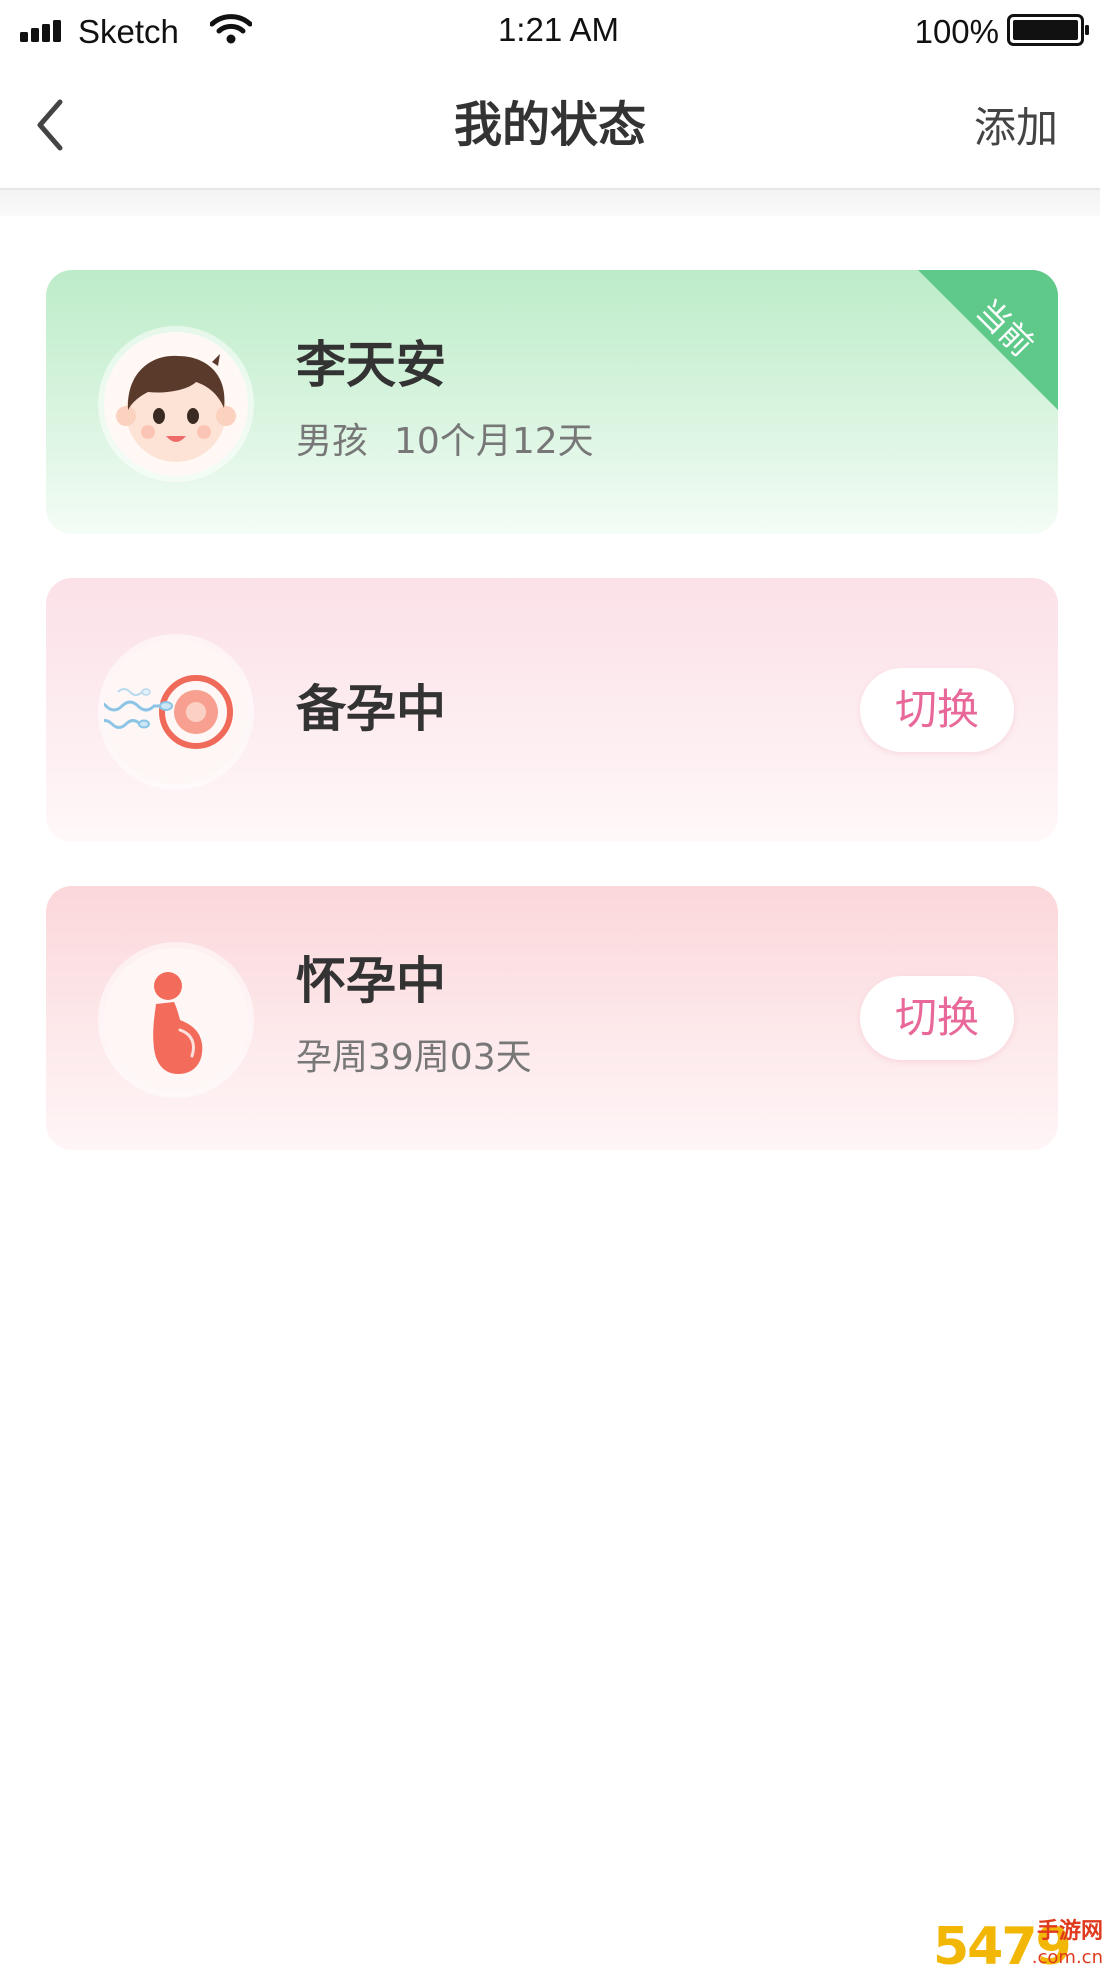 This screenshot has height=1987, width=1117. Describe the element at coordinates (552, 710) in the screenshot. I see `status-card-preparing: 备孕中 切换` at that location.